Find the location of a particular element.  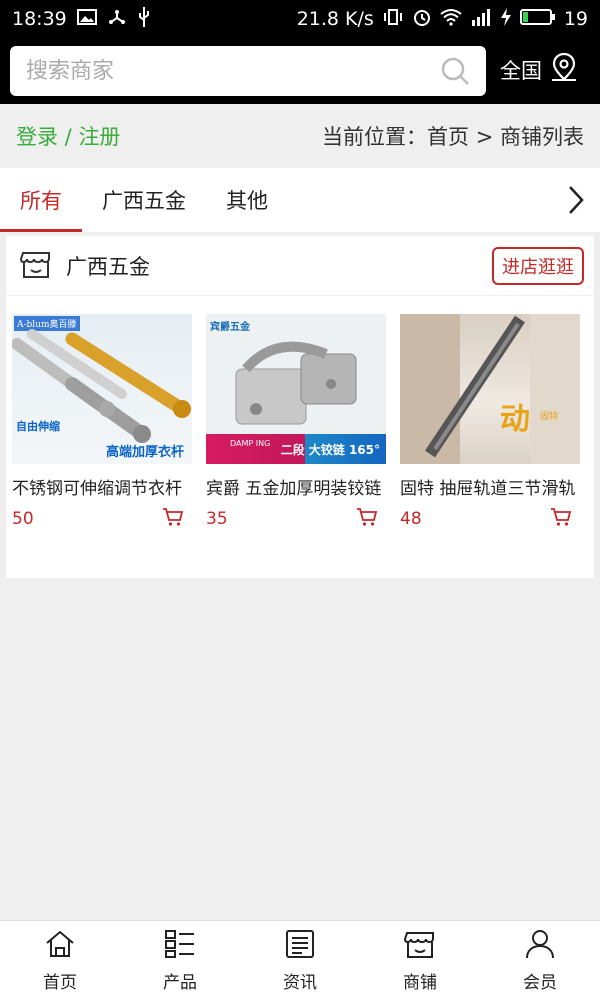

wifi-icon is located at coordinates (451, 19).